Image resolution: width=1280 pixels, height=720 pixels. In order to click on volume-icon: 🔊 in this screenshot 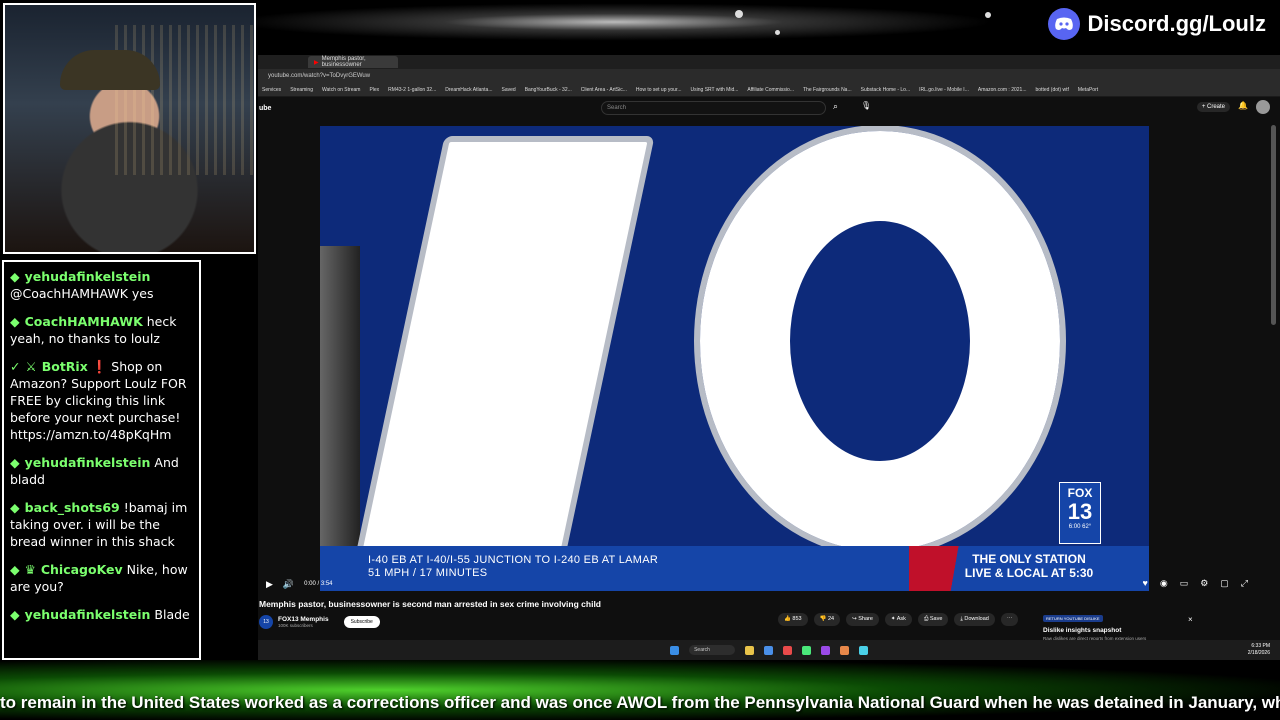, I will do `click(288, 584)`.